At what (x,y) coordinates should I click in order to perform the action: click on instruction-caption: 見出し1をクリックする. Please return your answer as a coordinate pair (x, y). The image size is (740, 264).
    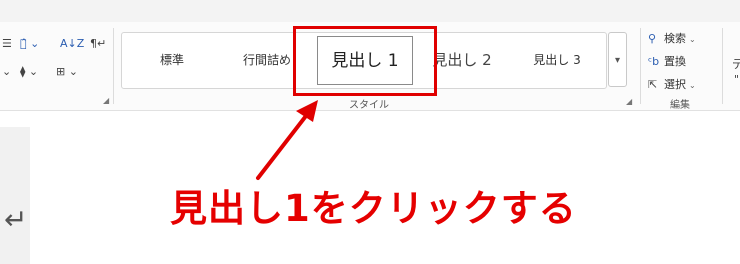
    Looking at the image, I should click on (373, 208).